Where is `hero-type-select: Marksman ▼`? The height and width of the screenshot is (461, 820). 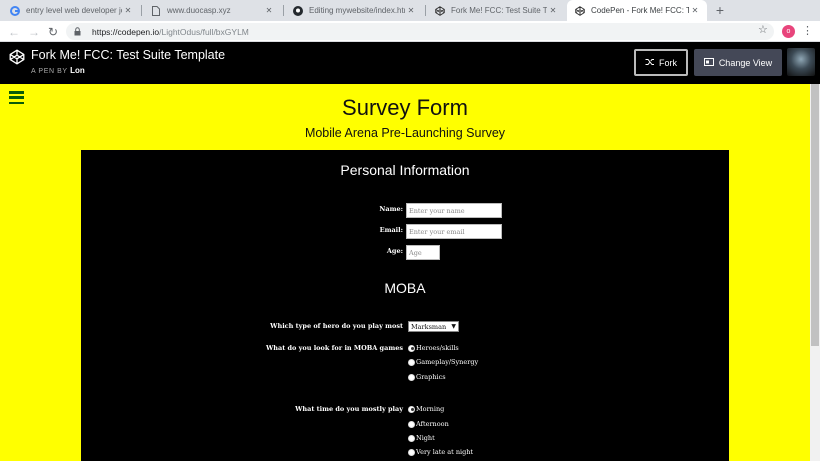 hero-type-select: Marksman ▼ is located at coordinates (433, 326).